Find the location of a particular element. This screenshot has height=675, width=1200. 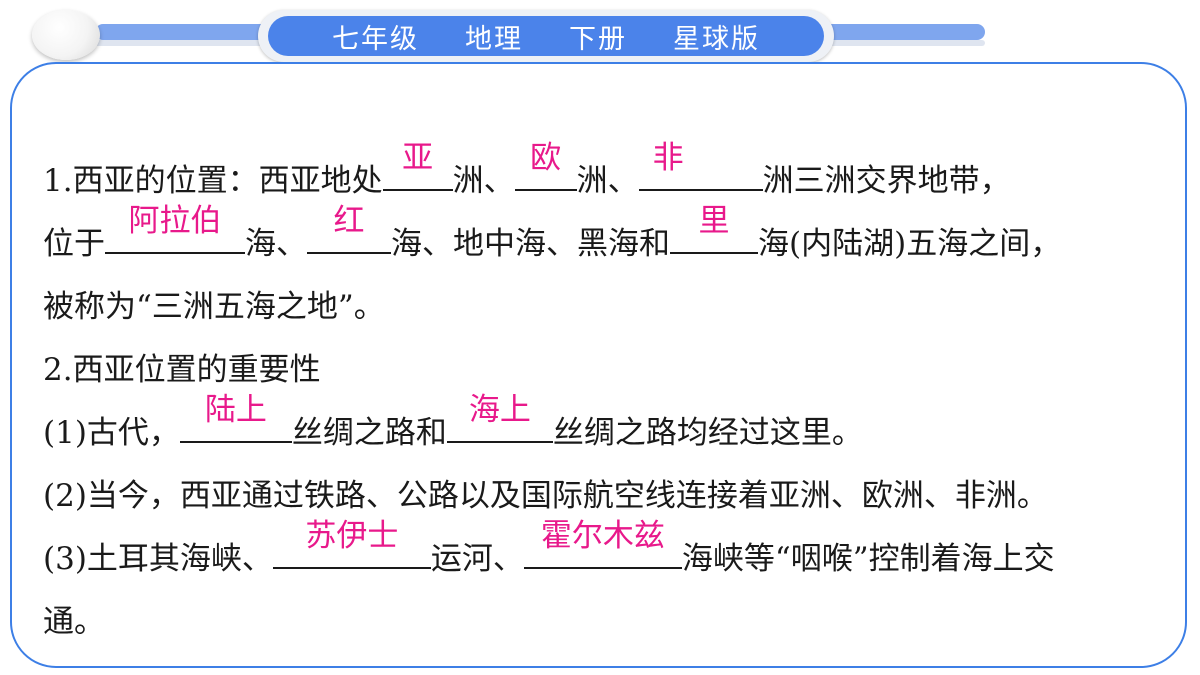

text: 运河、 is located at coordinates (477, 559).